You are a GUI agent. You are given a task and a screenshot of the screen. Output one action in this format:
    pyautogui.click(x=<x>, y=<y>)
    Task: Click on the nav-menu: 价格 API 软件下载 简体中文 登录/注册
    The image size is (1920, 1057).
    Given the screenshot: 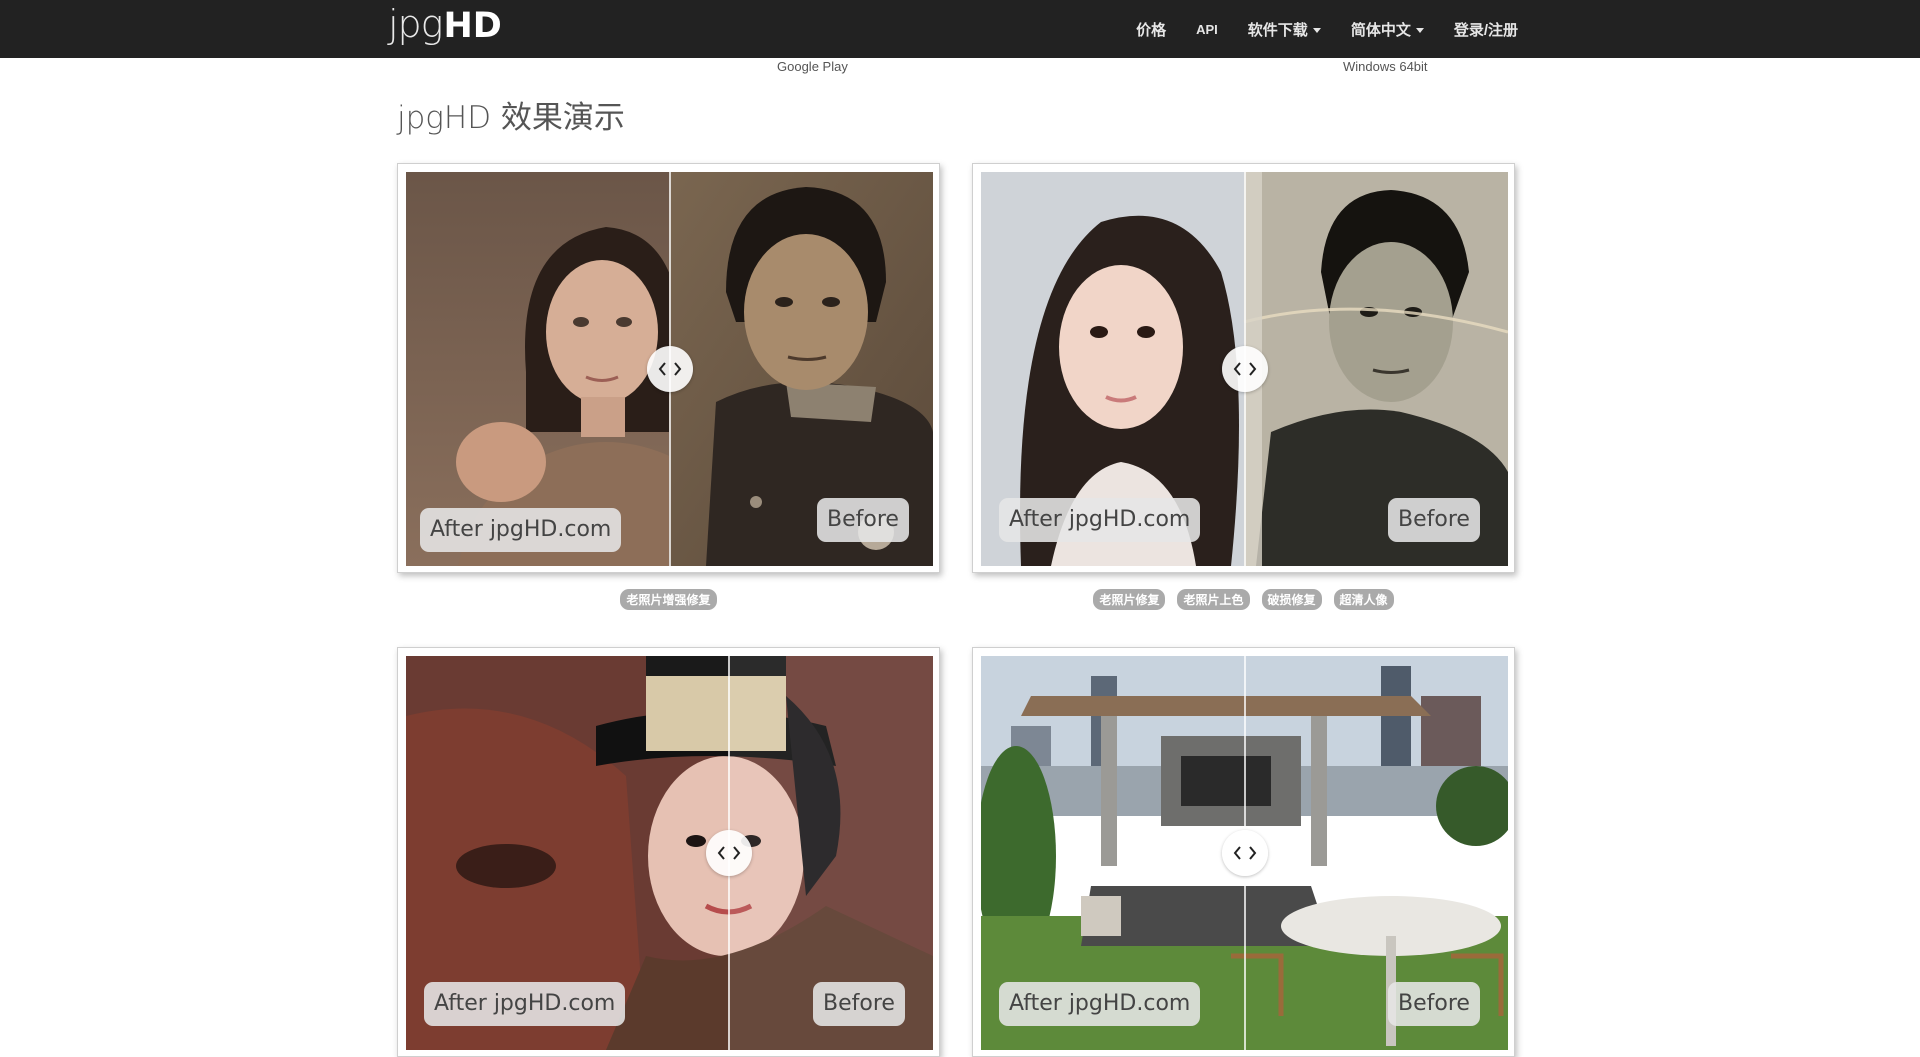 What is the action you would take?
    pyautogui.click(x=1312, y=29)
    